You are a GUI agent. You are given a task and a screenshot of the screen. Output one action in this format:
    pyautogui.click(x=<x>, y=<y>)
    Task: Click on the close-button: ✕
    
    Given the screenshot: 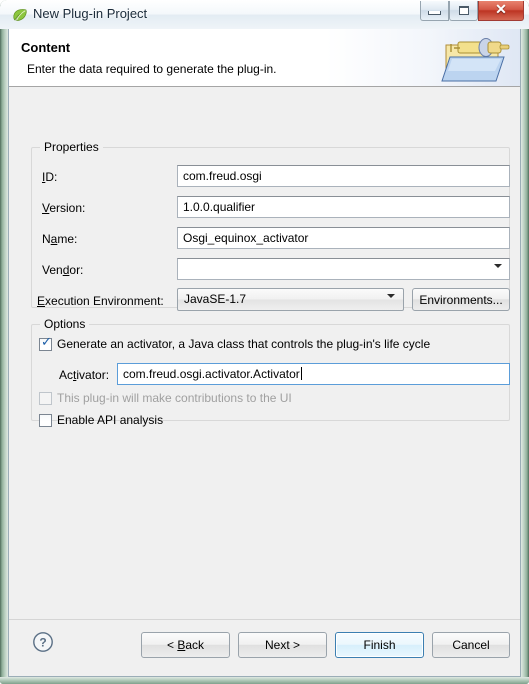 What is the action you would take?
    pyautogui.click(x=501, y=11)
    